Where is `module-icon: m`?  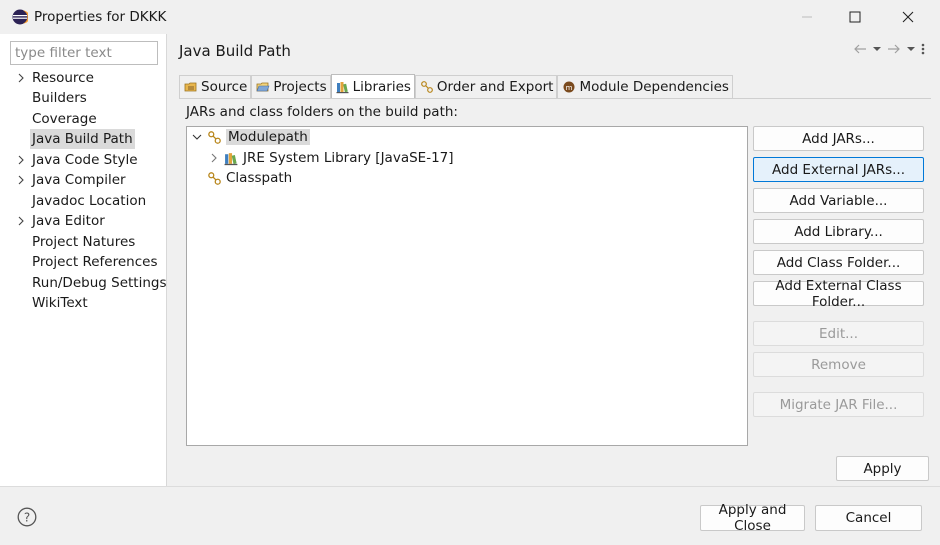
module-icon: m is located at coordinates (569, 87).